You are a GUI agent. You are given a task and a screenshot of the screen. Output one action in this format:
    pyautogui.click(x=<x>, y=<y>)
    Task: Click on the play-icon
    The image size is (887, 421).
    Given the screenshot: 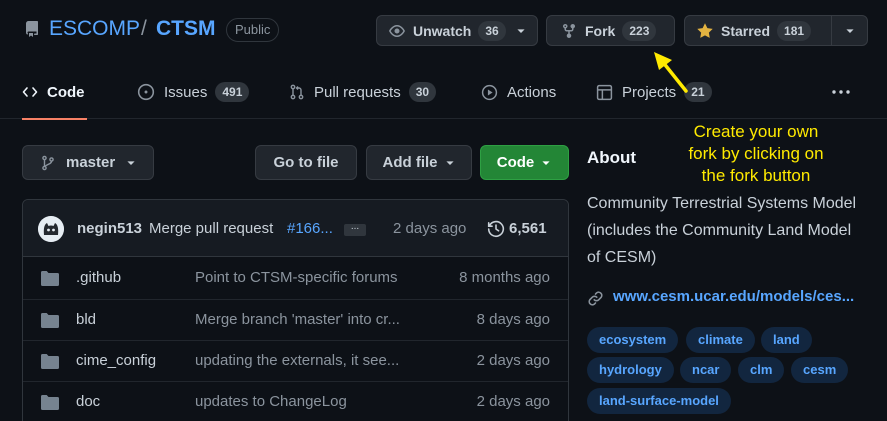 What is the action you would take?
    pyautogui.click(x=489, y=92)
    